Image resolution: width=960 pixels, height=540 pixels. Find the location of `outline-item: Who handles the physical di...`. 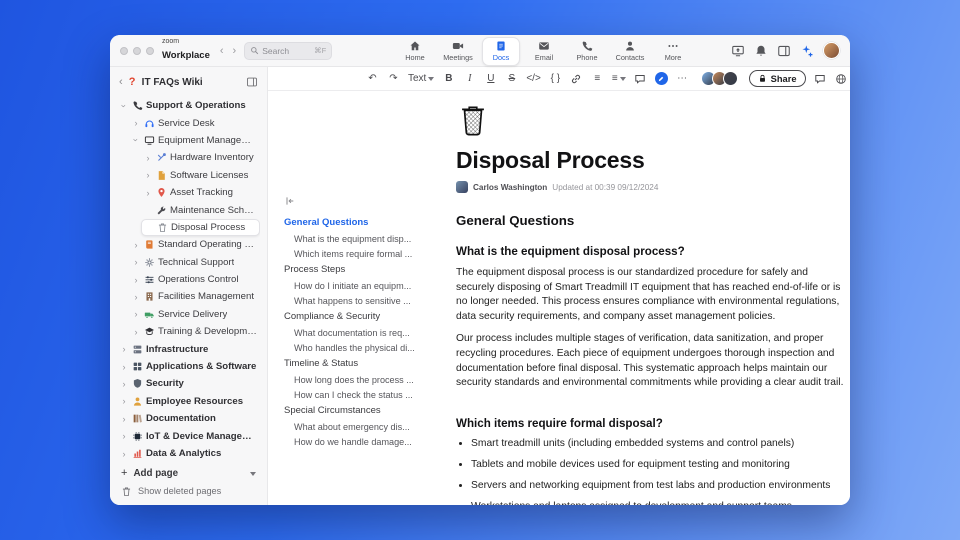

outline-item: Who handles the physical di... is located at coordinates (359, 347).